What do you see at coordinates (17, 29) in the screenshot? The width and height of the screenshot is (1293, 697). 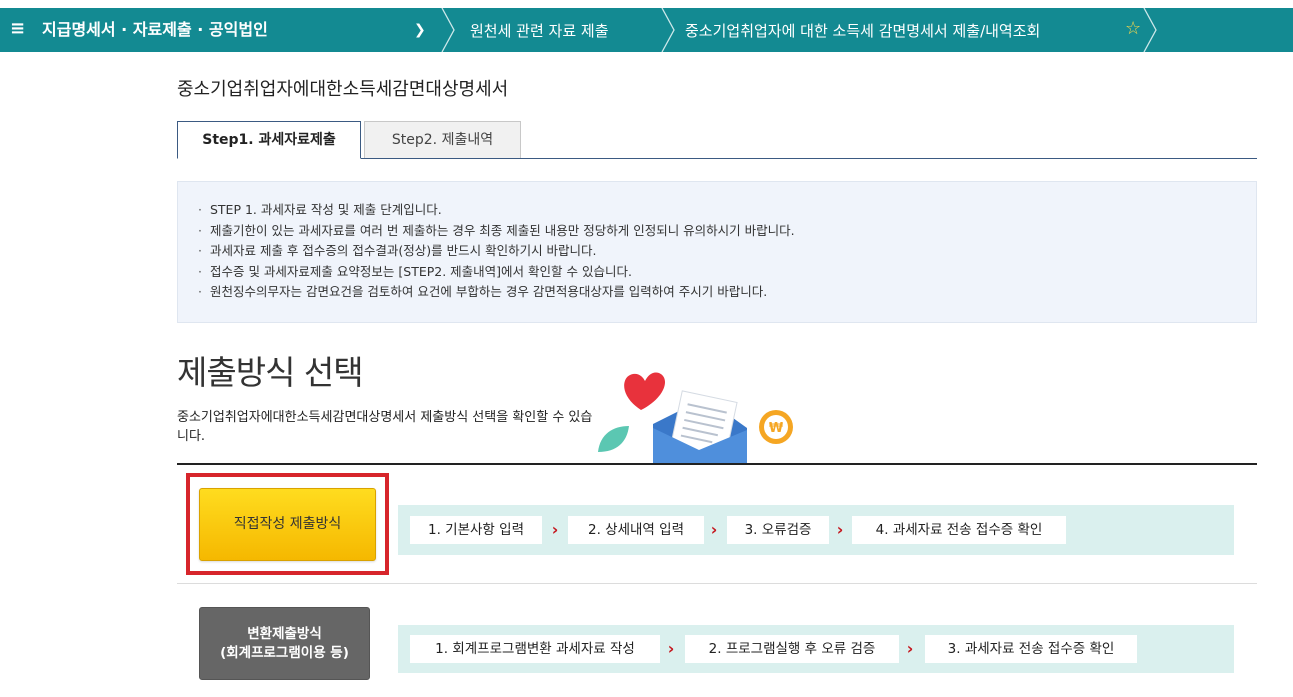 I see `hamburger-menu-icon: ≡` at bounding box center [17, 29].